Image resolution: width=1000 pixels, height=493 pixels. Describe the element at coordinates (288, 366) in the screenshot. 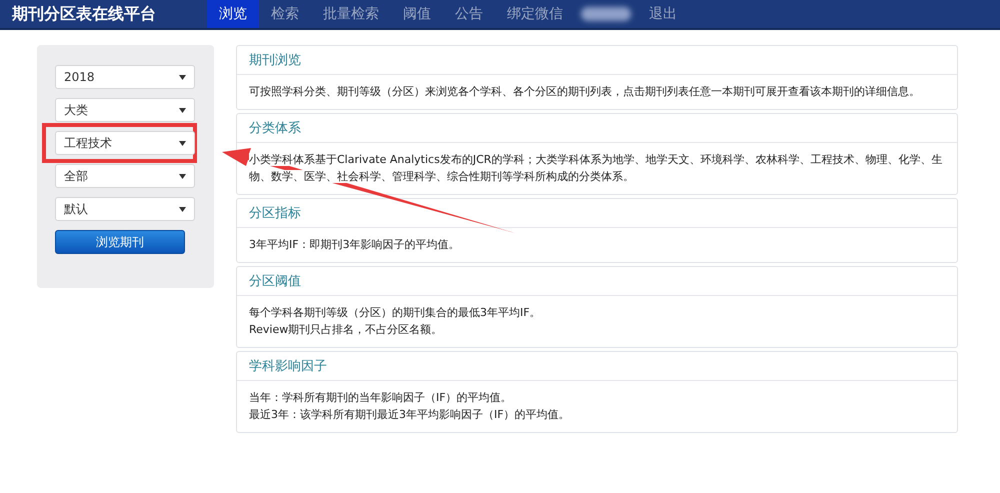

I see `card-title: 学科影响因子` at that location.